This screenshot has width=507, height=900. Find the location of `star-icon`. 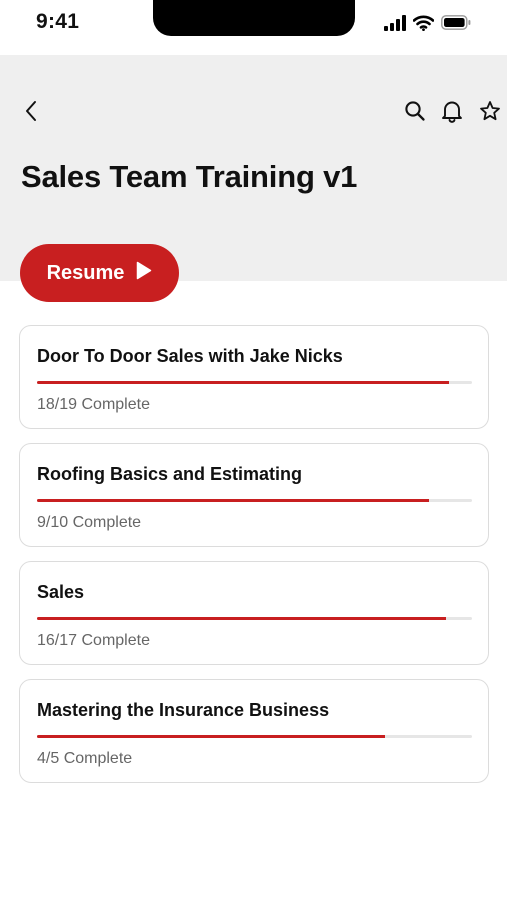

star-icon is located at coordinates (490, 111).